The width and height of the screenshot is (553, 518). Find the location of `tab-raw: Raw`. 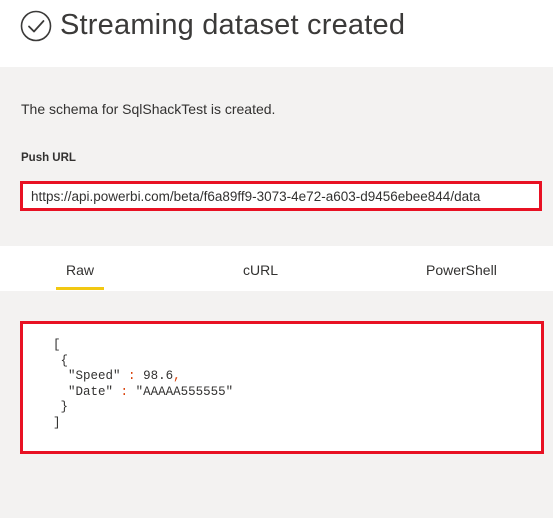

tab-raw: Raw is located at coordinates (80, 270).